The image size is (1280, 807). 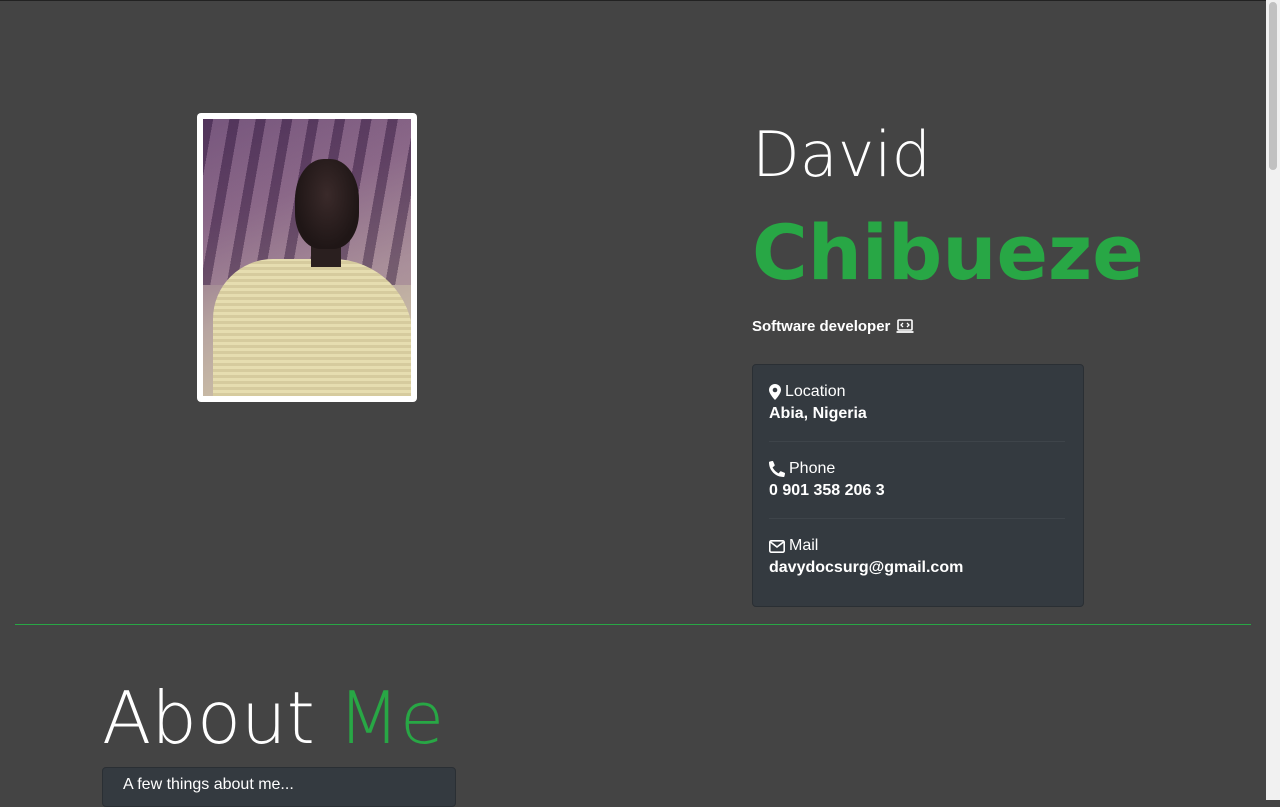 What do you see at coordinates (633, 624) in the screenshot?
I see `section-divider` at bounding box center [633, 624].